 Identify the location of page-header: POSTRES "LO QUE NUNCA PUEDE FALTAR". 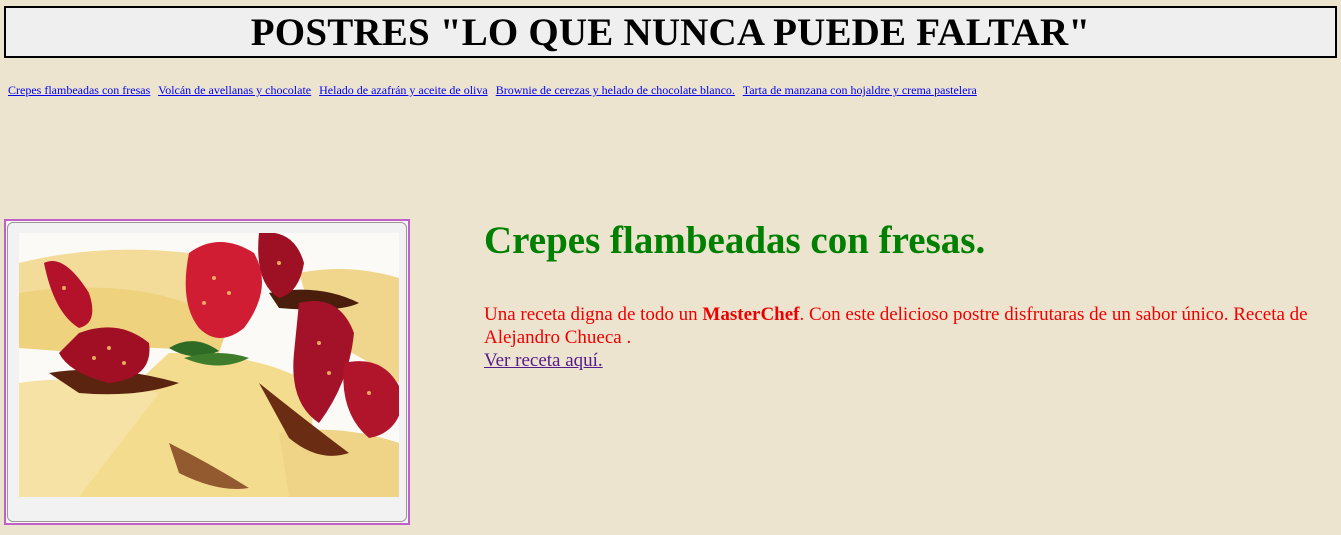
(670, 32).